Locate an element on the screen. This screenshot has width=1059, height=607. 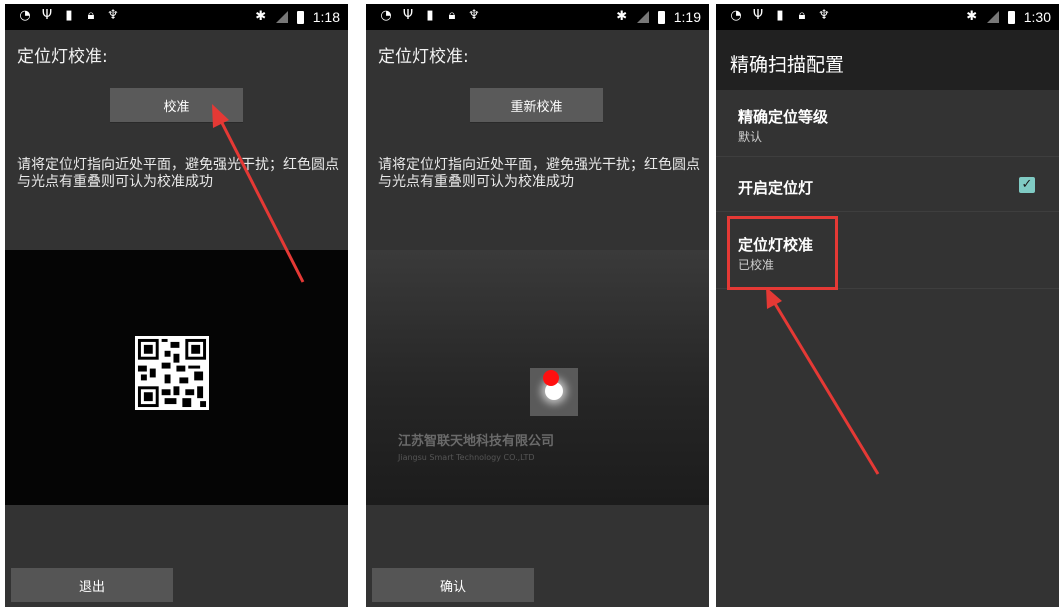
app-bar: 精确扫描配置 is located at coordinates (887, 60).